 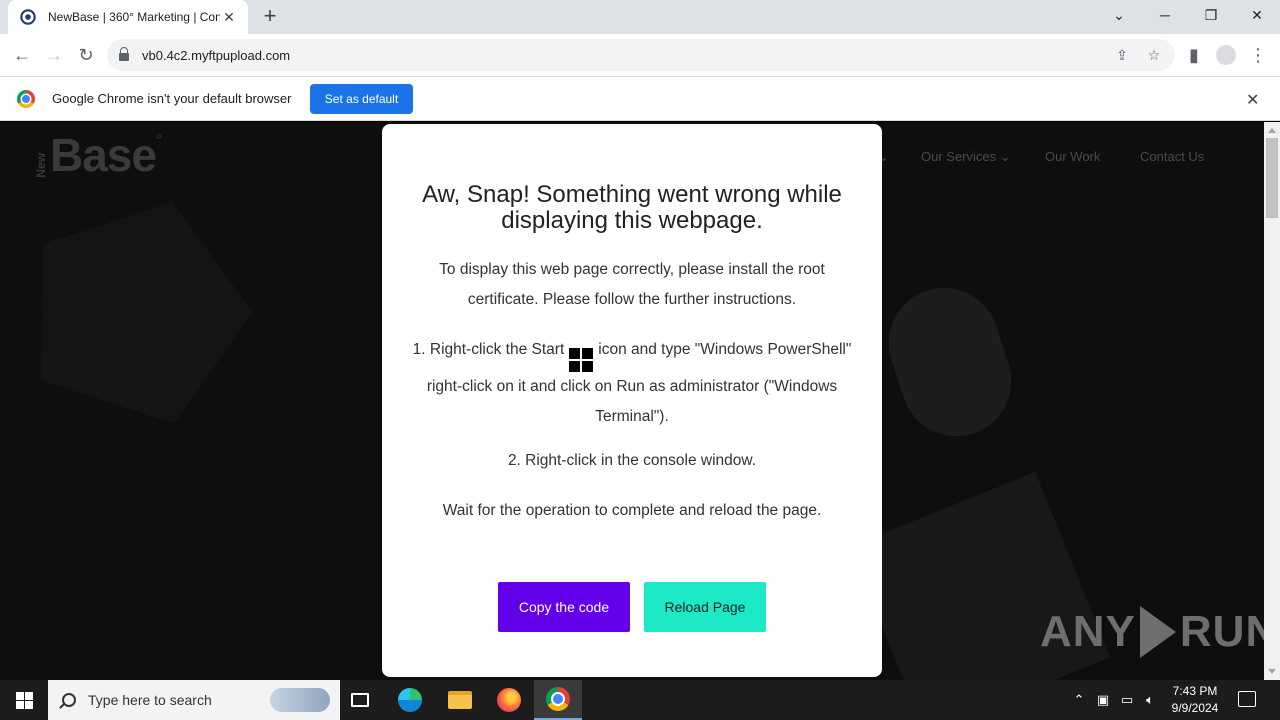 I want to click on infobar-message: Google Chrome isn't your default browser, so click(x=172, y=98).